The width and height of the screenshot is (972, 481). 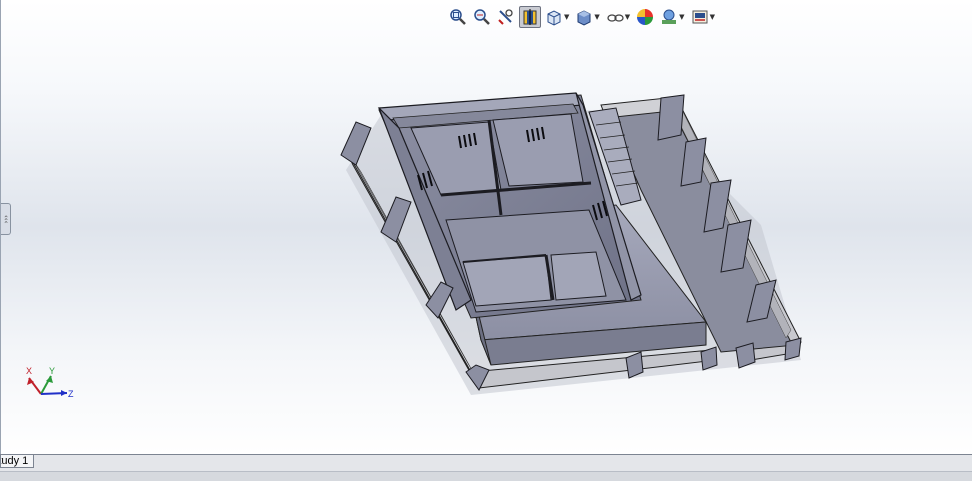 I want to click on zoom-to-fit-icon, so click(x=458, y=17).